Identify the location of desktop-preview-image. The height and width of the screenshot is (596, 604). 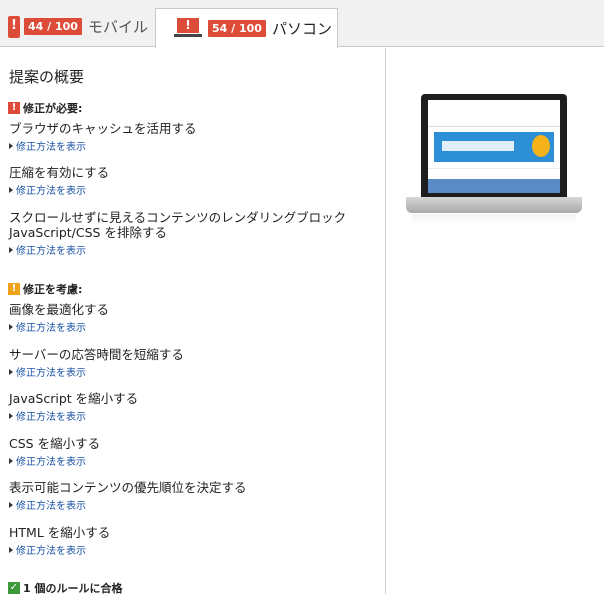
(494, 164).